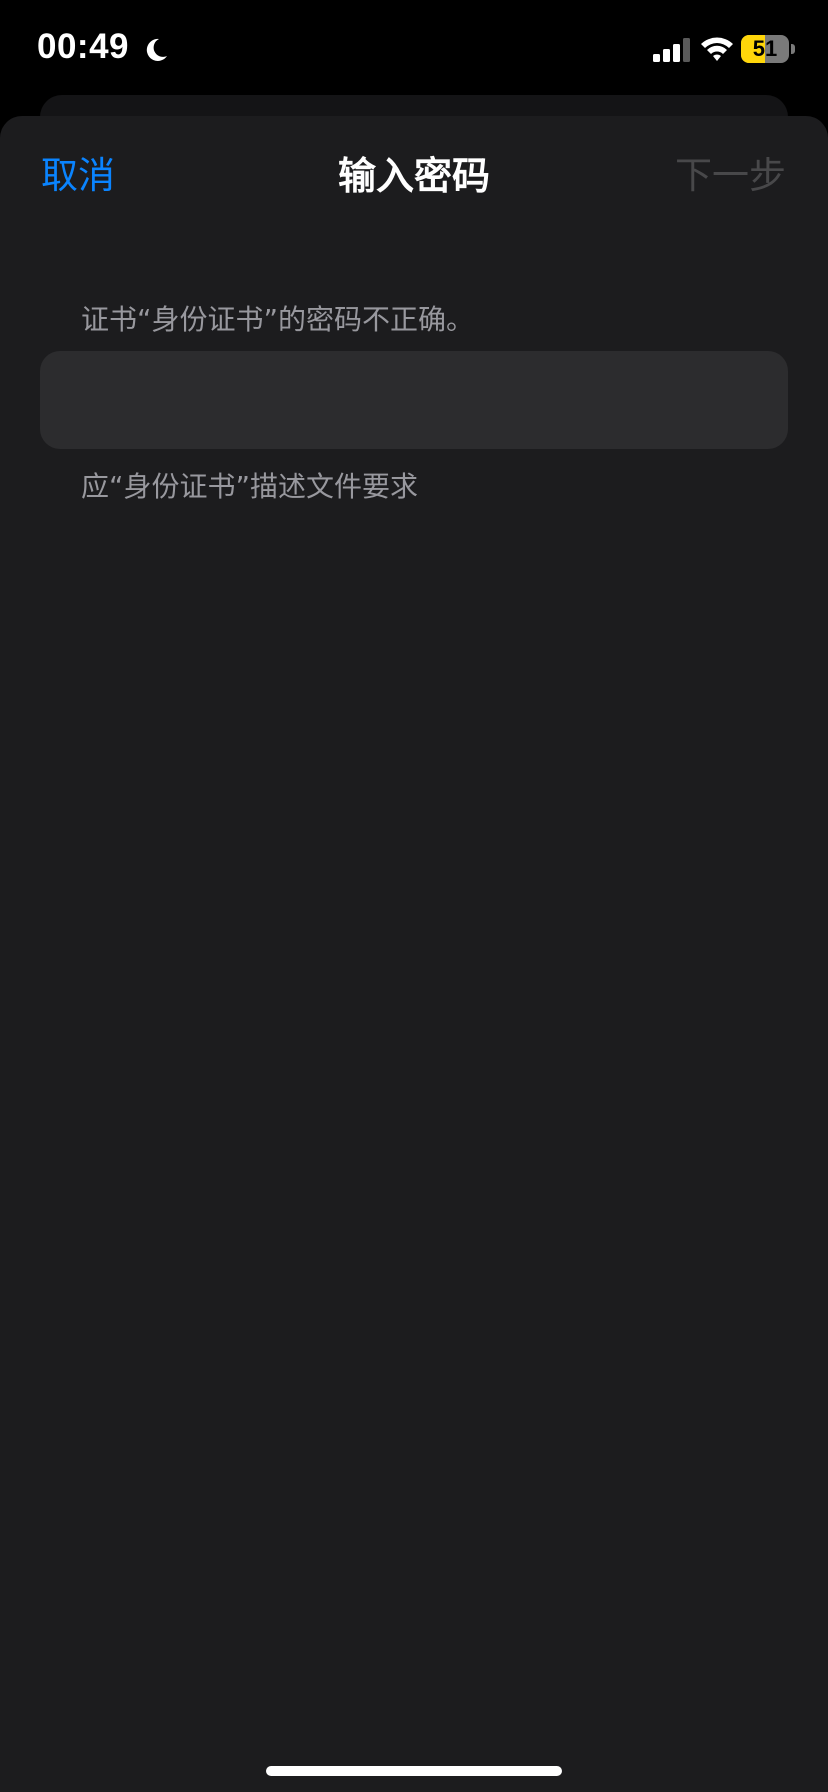 The width and height of the screenshot is (828, 1792). Describe the element at coordinates (793, 49) in the screenshot. I see `battery-cap` at that location.